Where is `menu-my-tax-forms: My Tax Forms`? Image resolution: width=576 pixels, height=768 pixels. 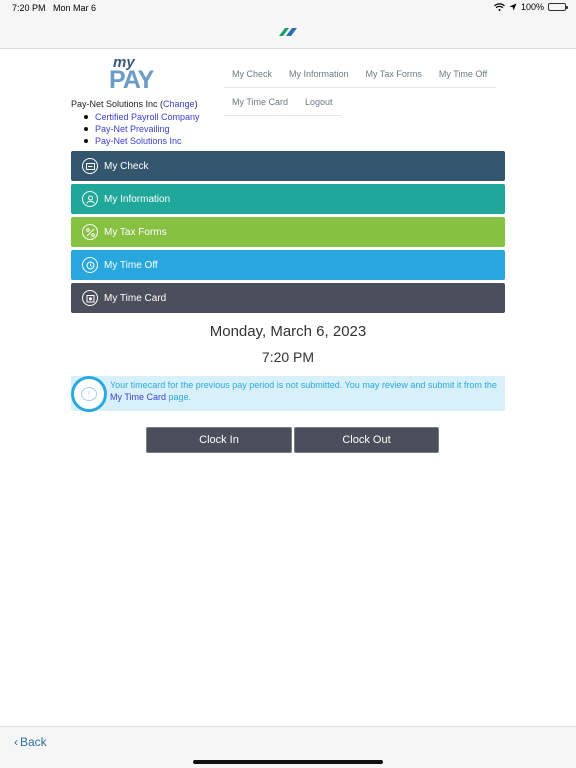
menu-my-tax-forms: My Tax Forms is located at coordinates (288, 232).